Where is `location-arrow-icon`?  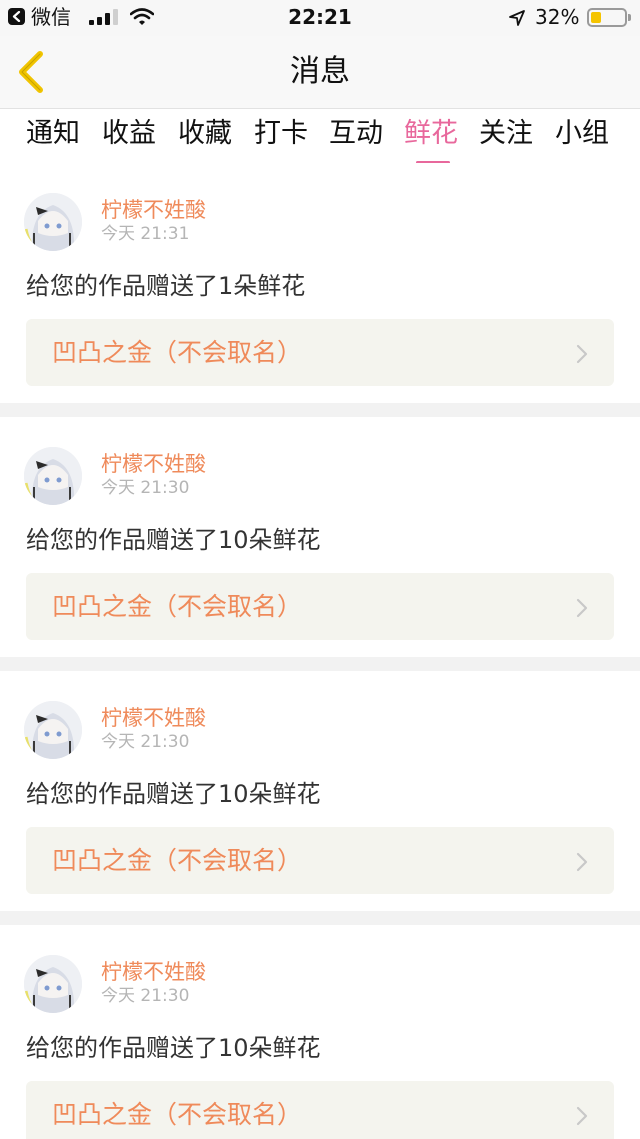
location-arrow-icon is located at coordinates (517, 18).